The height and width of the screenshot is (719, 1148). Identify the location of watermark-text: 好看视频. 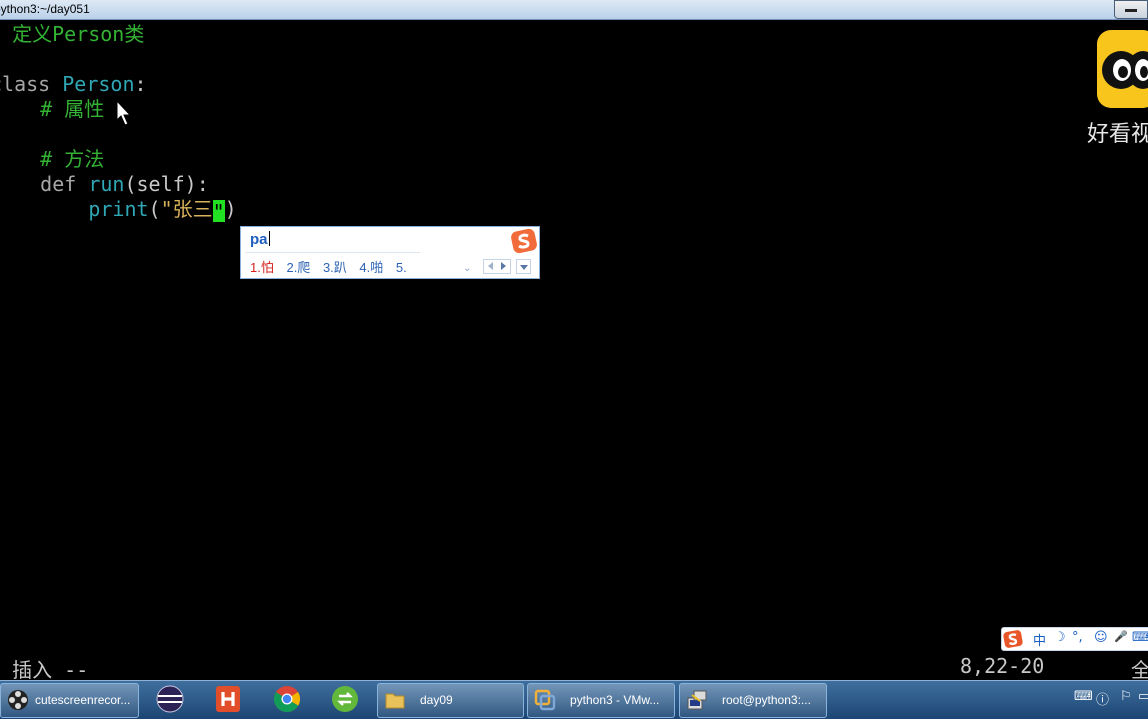
(1117, 134).